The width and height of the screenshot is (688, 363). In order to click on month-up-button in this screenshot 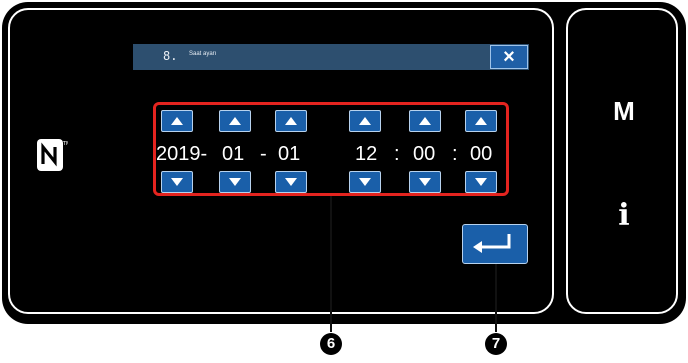, I will do `click(235, 121)`.